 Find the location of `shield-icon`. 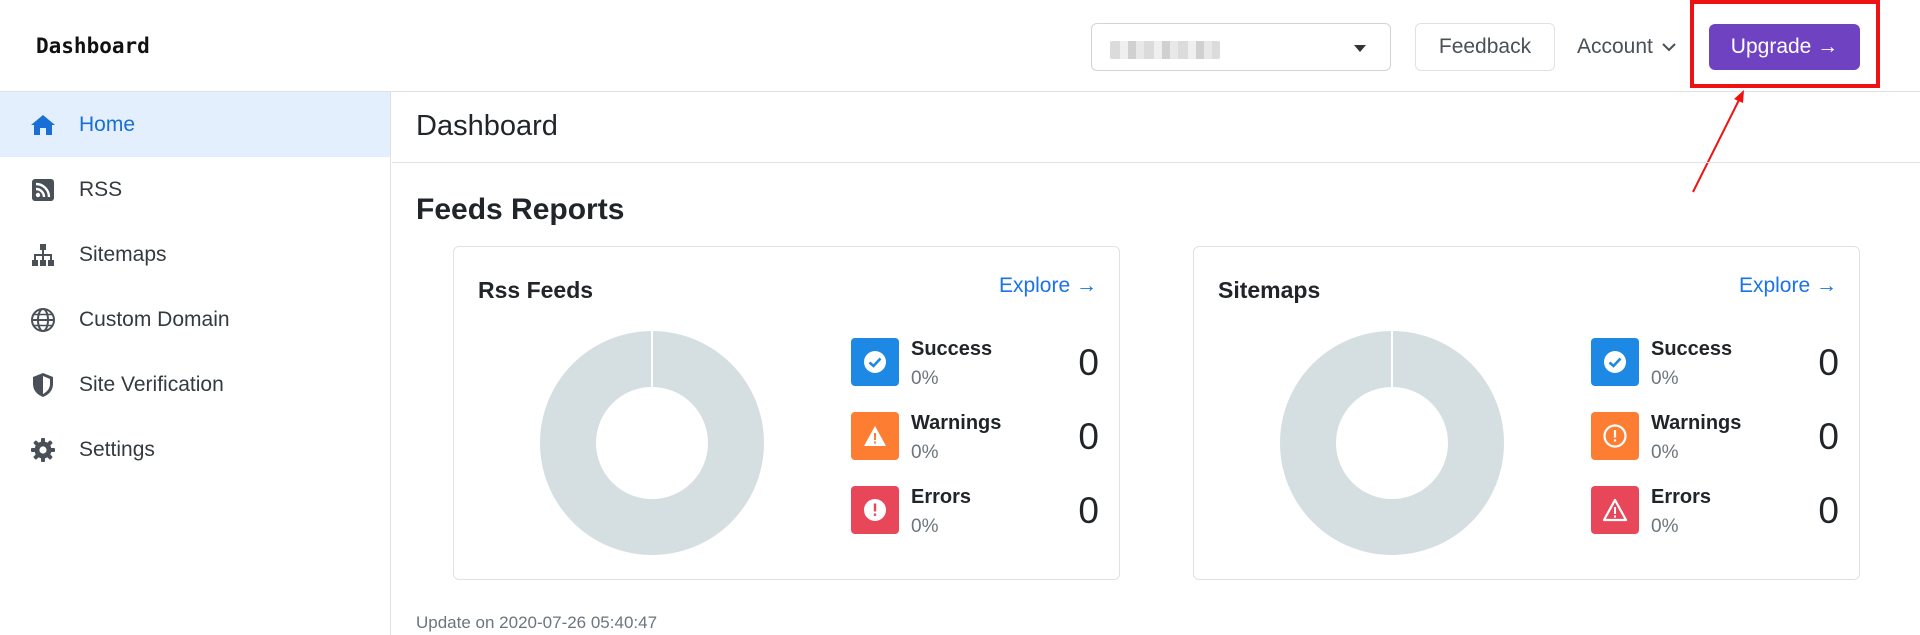

shield-icon is located at coordinates (43, 385).